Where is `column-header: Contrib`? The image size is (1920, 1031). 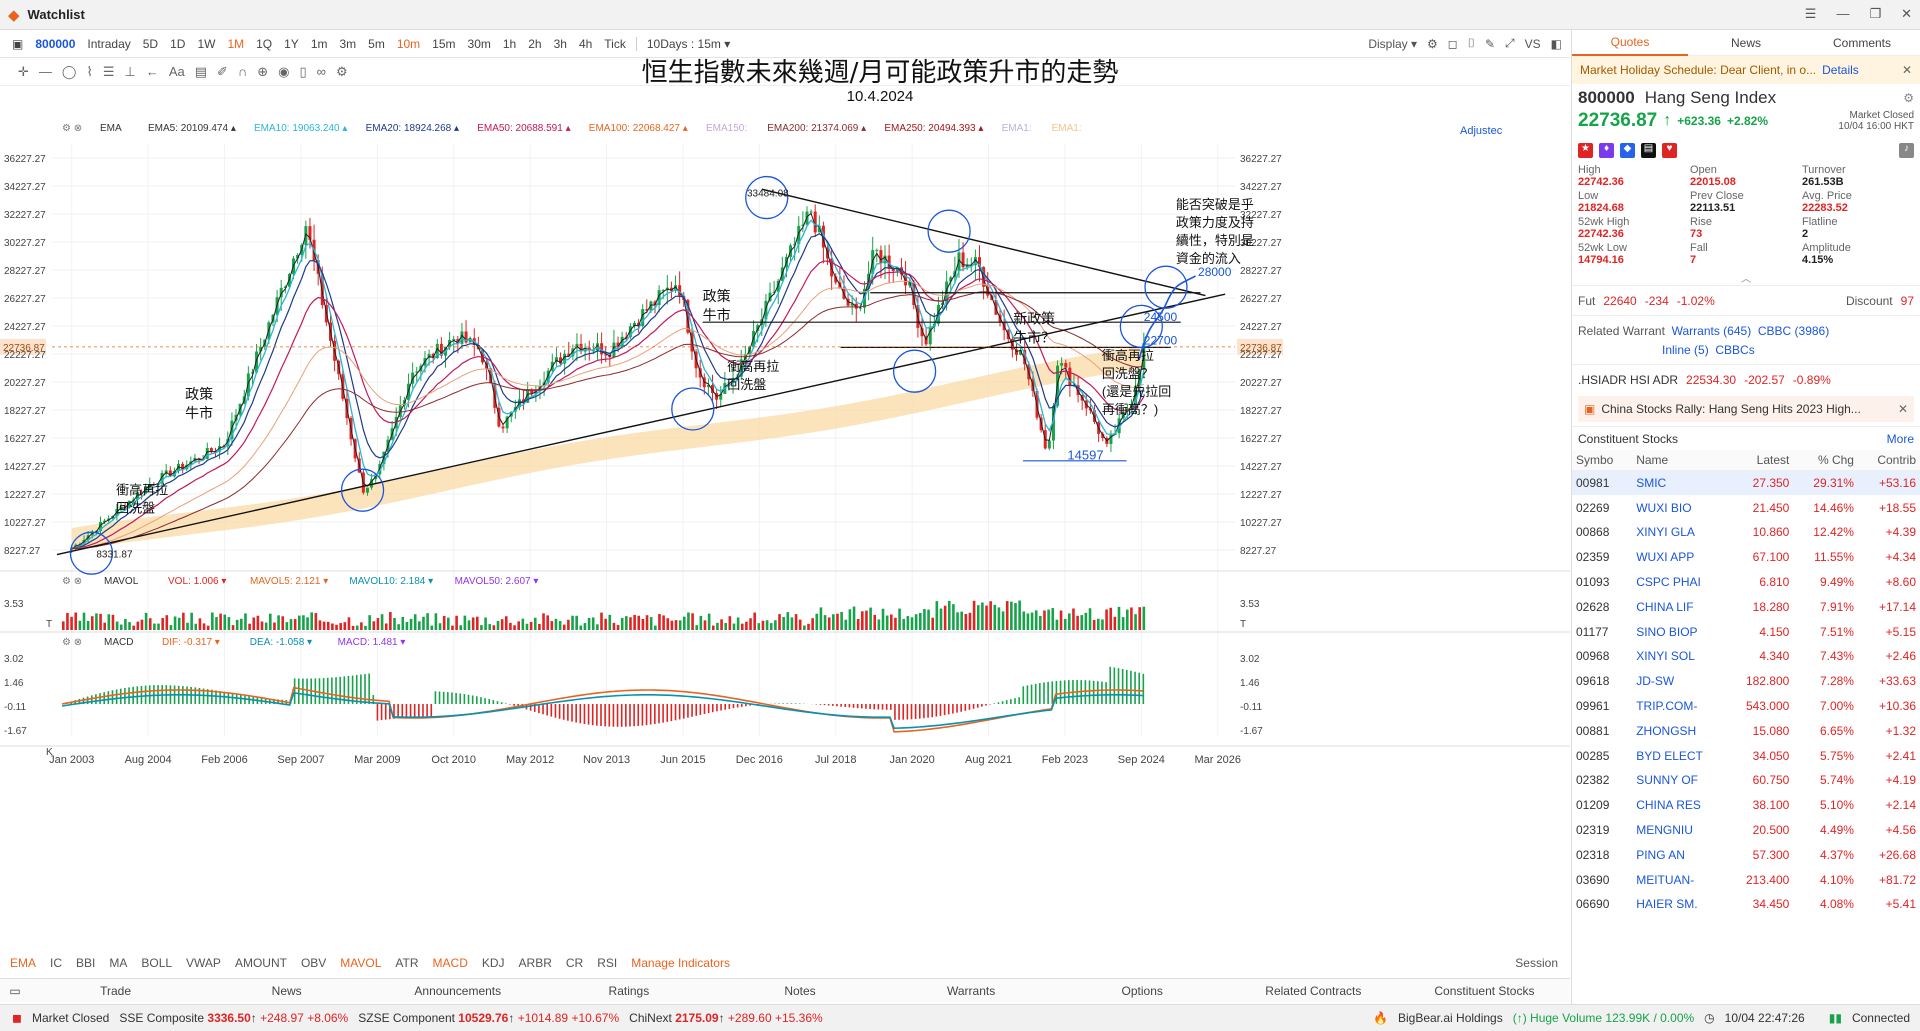 column-header: Contrib is located at coordinates (1888, 460).